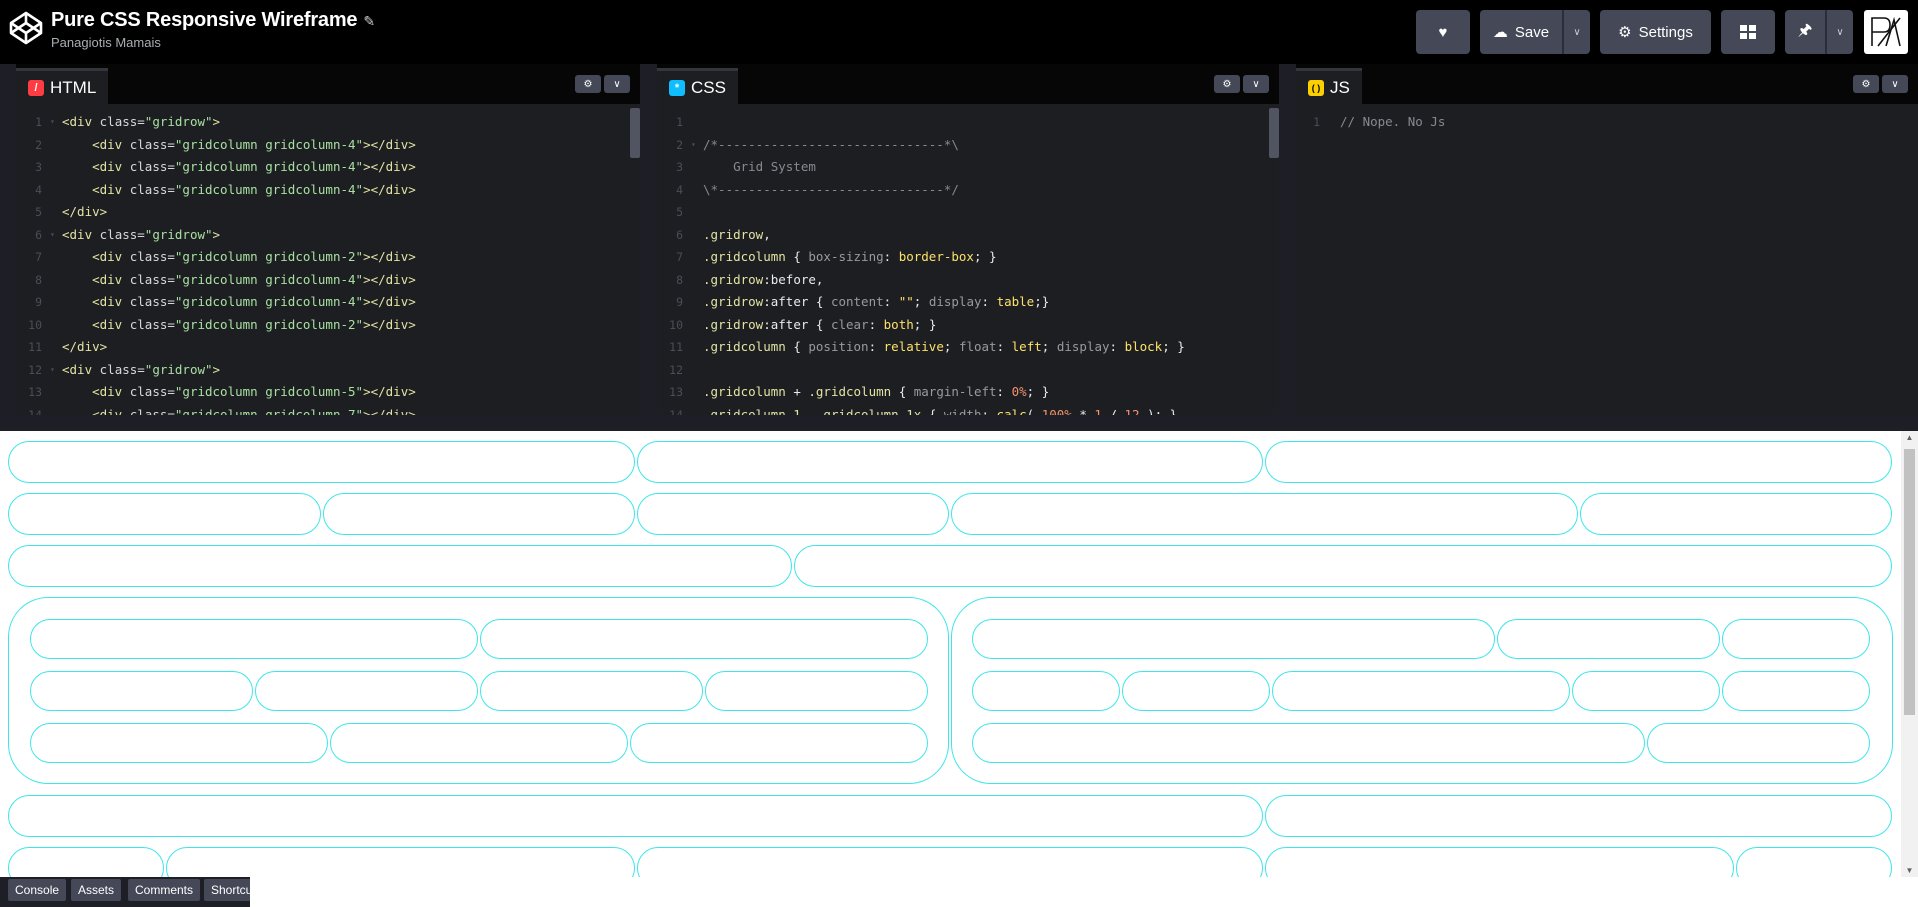  What do you see at coordinates (697, 86) in the screenshot?
I see `tab-css: * CSS` at bounding box center [697, 86].